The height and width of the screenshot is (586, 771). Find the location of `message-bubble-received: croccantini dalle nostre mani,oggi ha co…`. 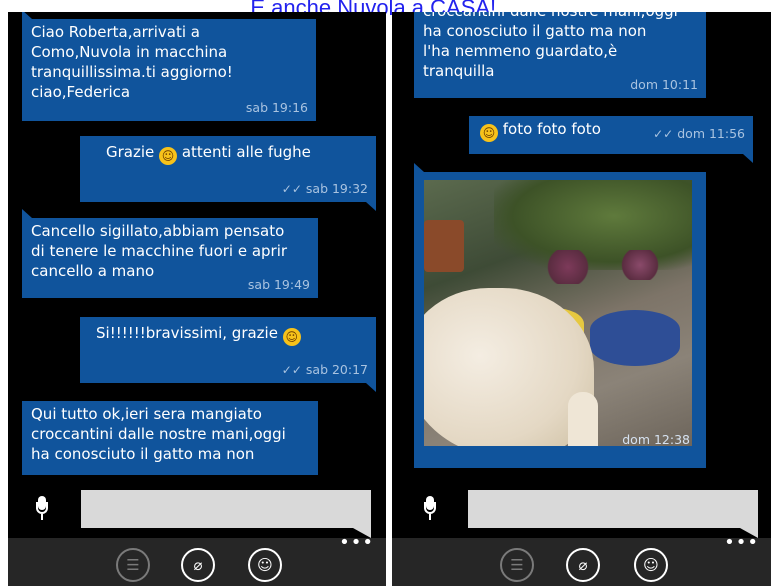

message-bubble-received: croccantini dalle nostre mani,oggi ha co… is located at coordinates (560, 55).